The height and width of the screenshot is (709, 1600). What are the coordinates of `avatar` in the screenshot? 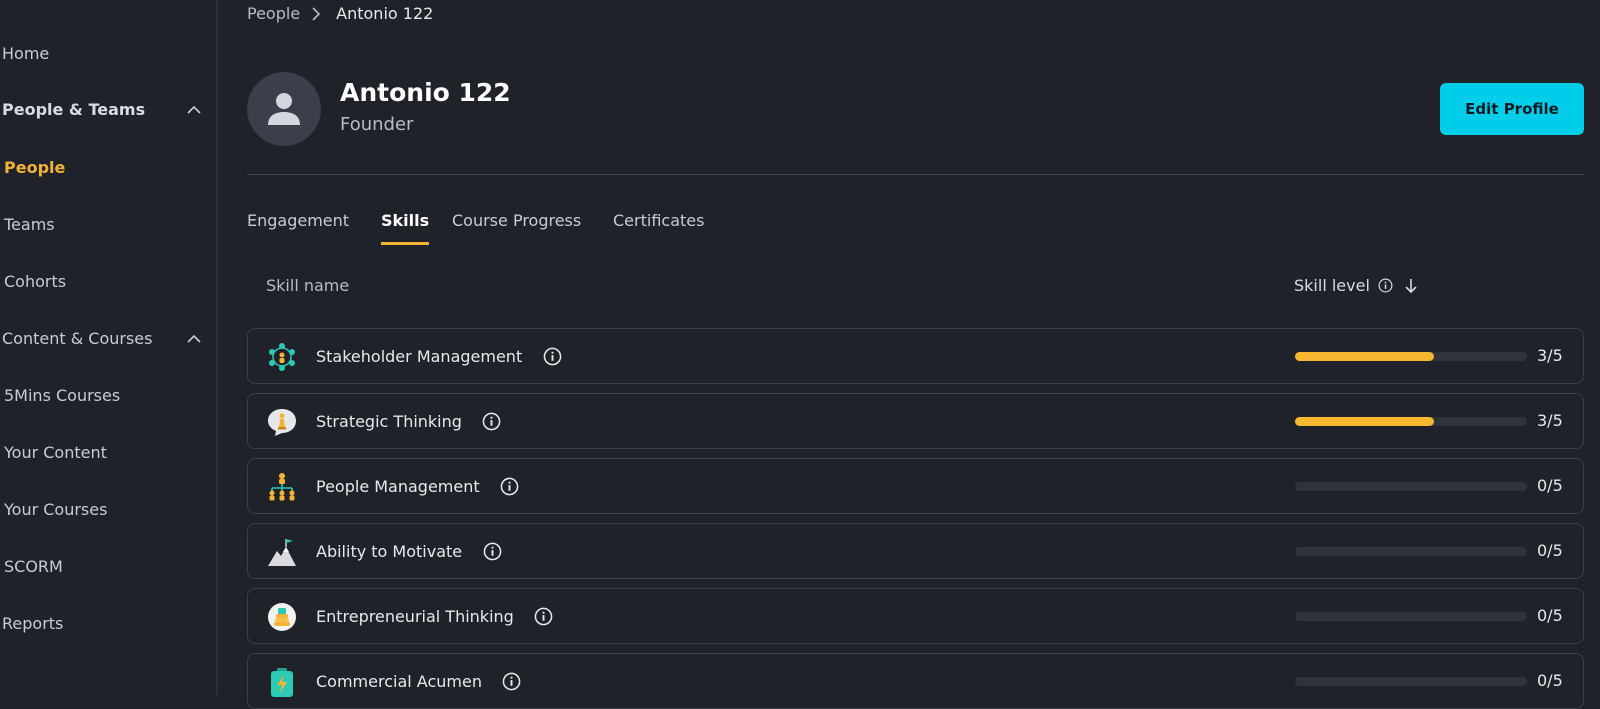 It's located at (284, 109).